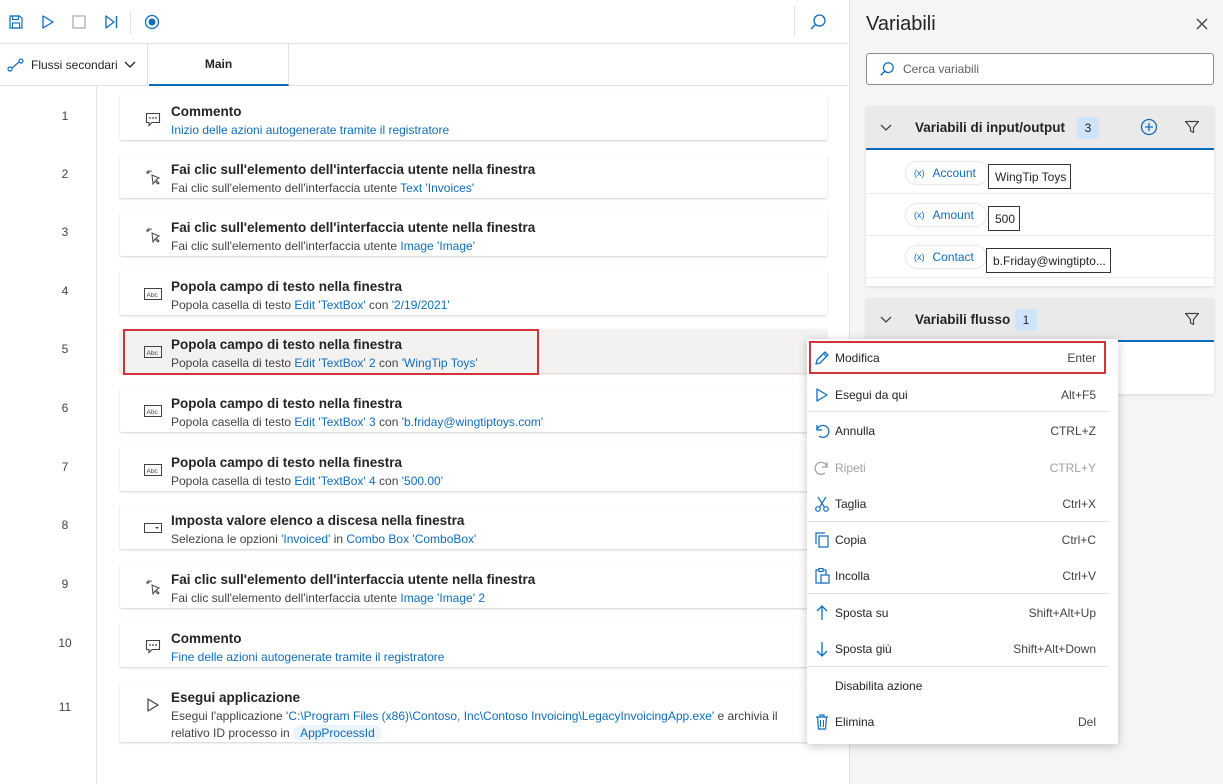 This screenshot has height=784, width=1223. Describe the element at coordinates (1079, 576) in the screenshot. I see `menu-item-shortcut: Ctrl+V` at that location.